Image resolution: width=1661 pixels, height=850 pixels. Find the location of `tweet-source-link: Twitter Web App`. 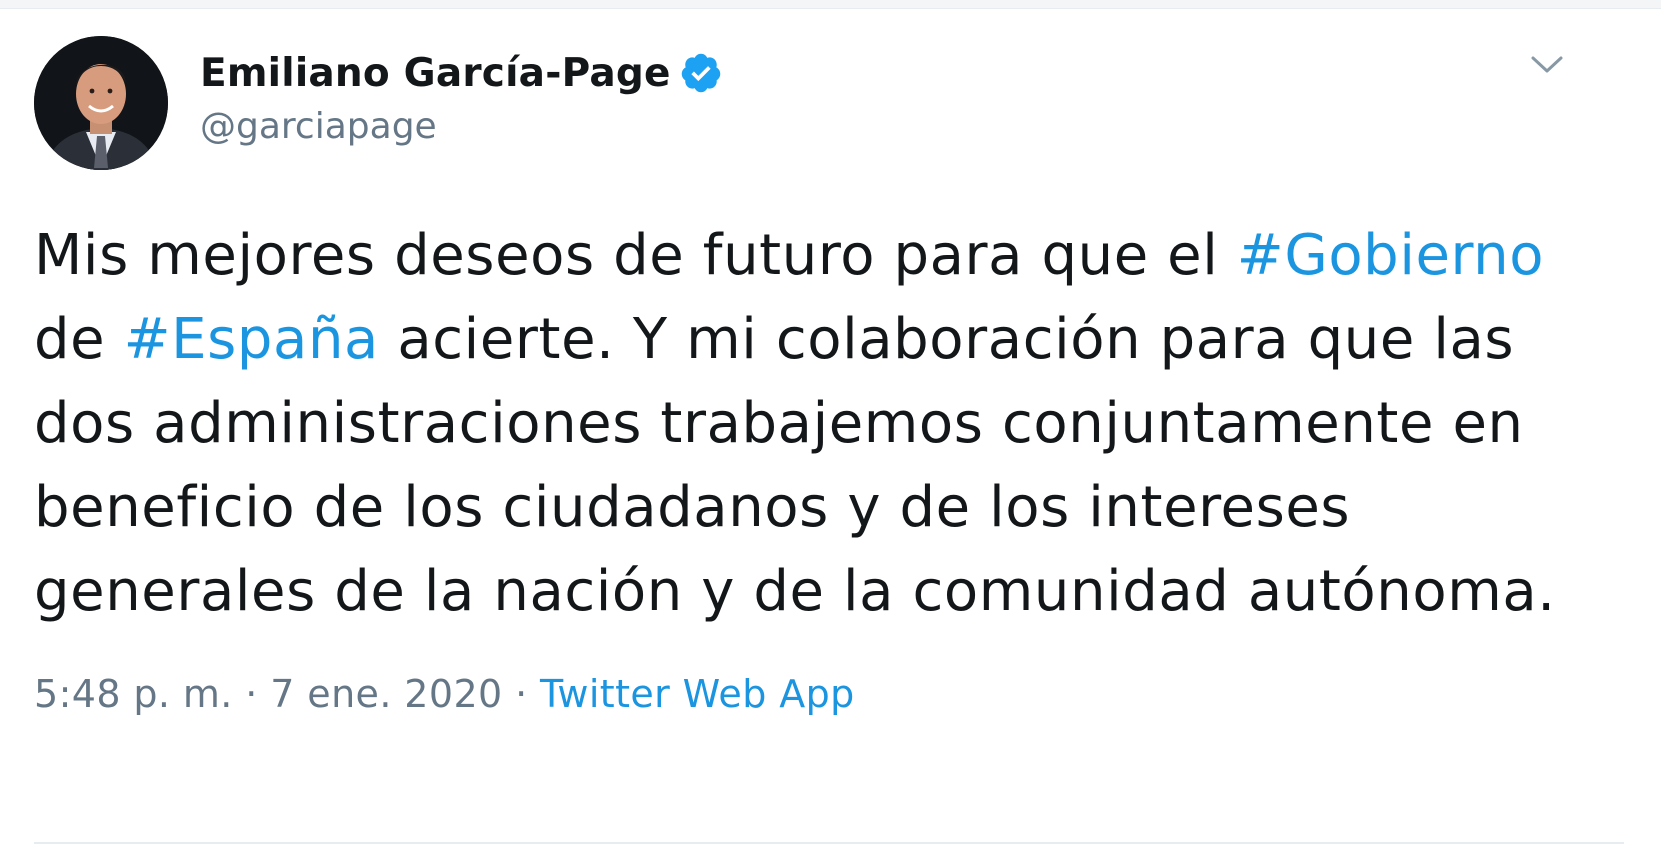

tweet-source-link: Twitter Web App is located at coordinates (697, 694).